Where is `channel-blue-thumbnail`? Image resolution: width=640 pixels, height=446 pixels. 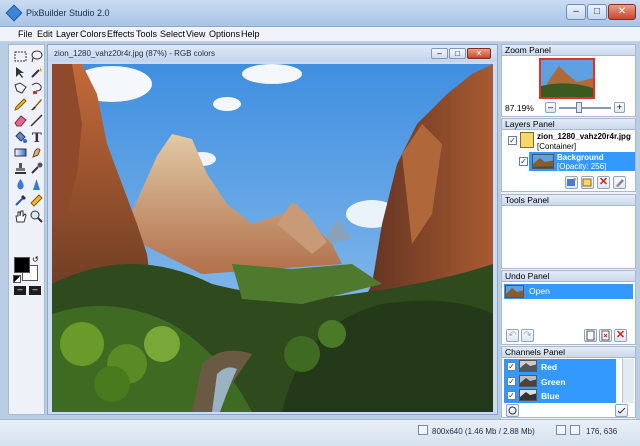
channel-blue-thumbnail is located at coordinates (528, 395).